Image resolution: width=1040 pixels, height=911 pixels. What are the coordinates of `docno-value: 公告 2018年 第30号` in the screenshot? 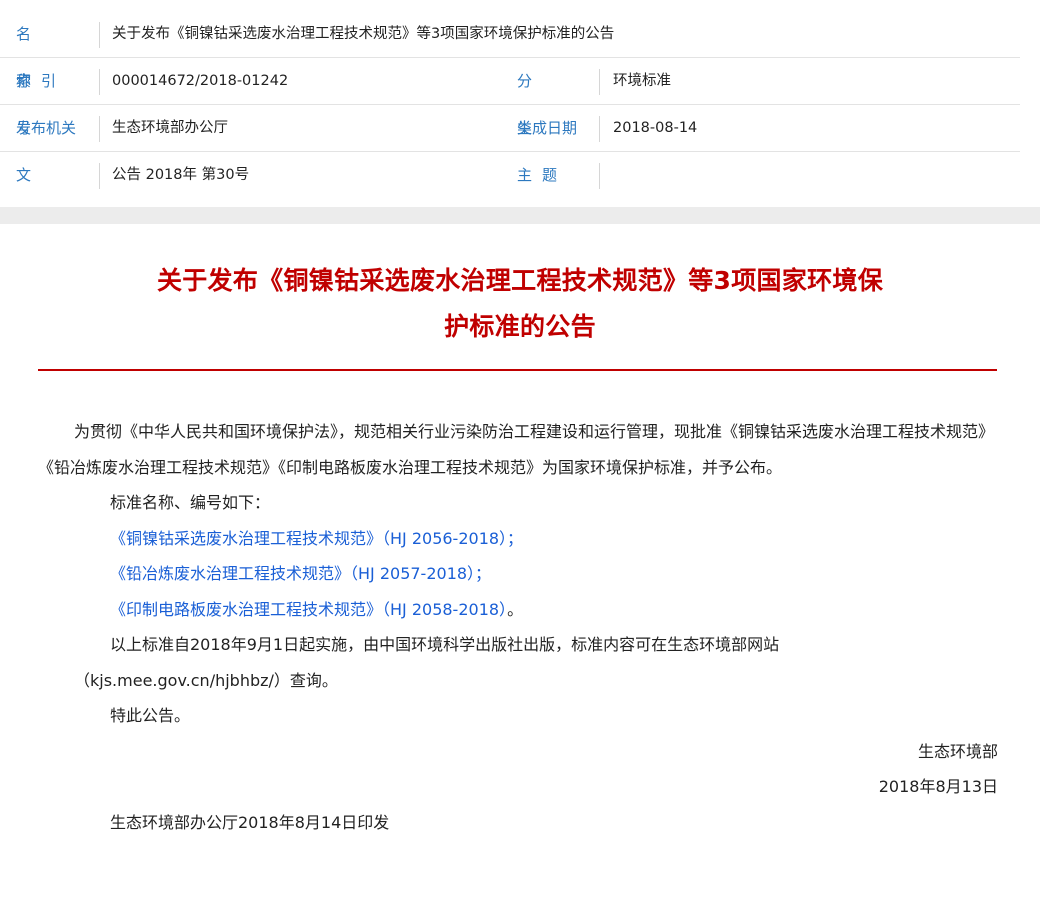 It's located at (181, 175).